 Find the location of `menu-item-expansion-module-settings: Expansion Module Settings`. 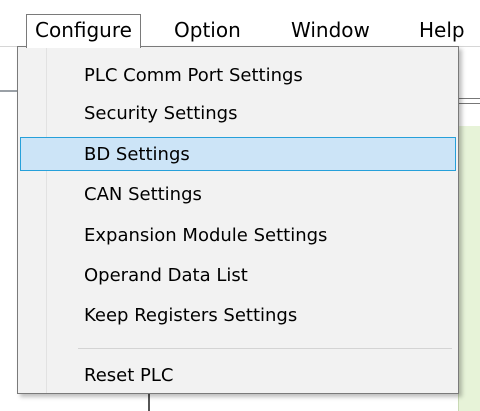

menu-item-expansion-module-settings: Expansion Module Settings is located at coordinates (238, 236).